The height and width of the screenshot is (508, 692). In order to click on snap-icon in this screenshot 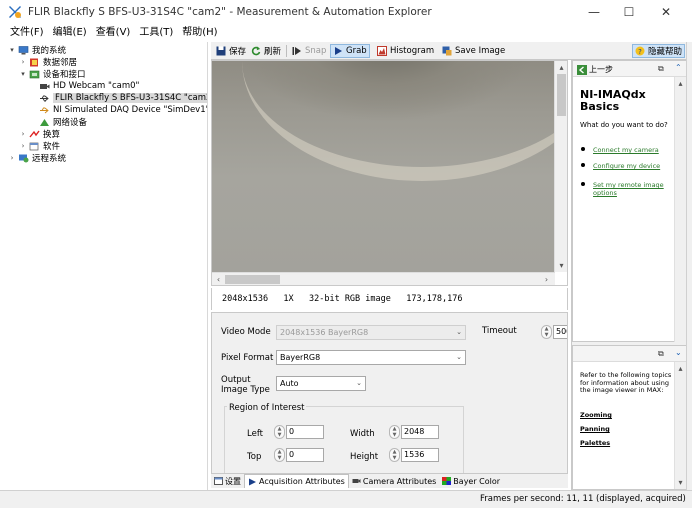, I will do `click(296, 51)`.